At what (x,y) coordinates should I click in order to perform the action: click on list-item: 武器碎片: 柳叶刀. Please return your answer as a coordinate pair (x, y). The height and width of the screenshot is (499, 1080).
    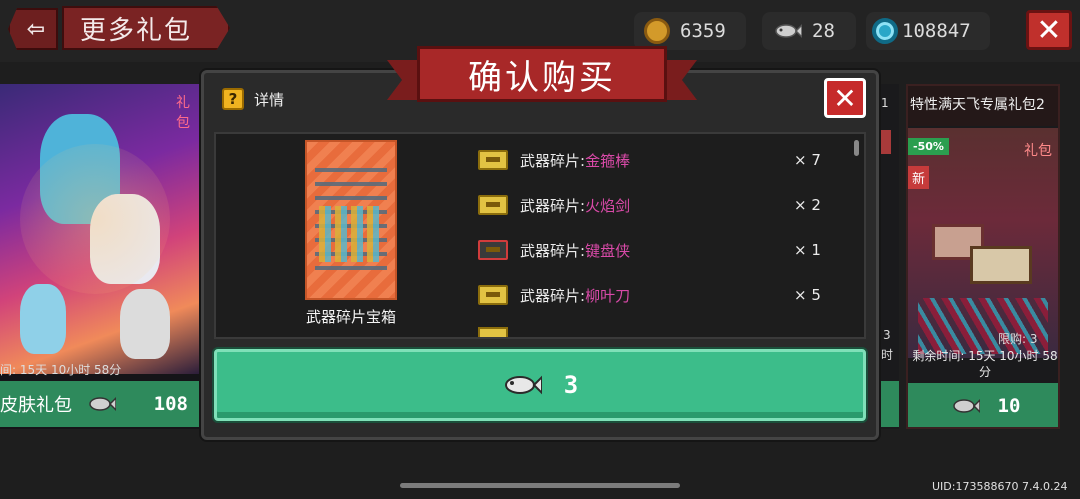
    Looking at the image, I should click on (554, 295).